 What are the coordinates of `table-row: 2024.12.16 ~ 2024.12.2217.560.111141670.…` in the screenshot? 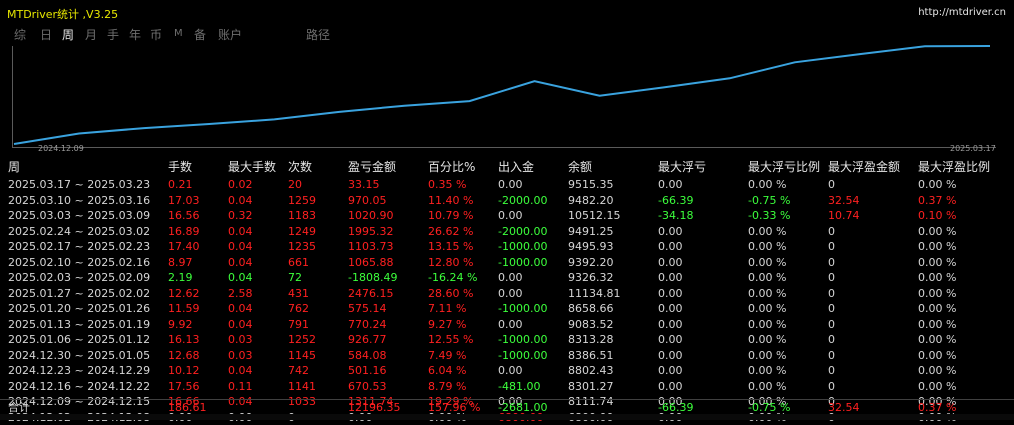 It's located at (507, 387).